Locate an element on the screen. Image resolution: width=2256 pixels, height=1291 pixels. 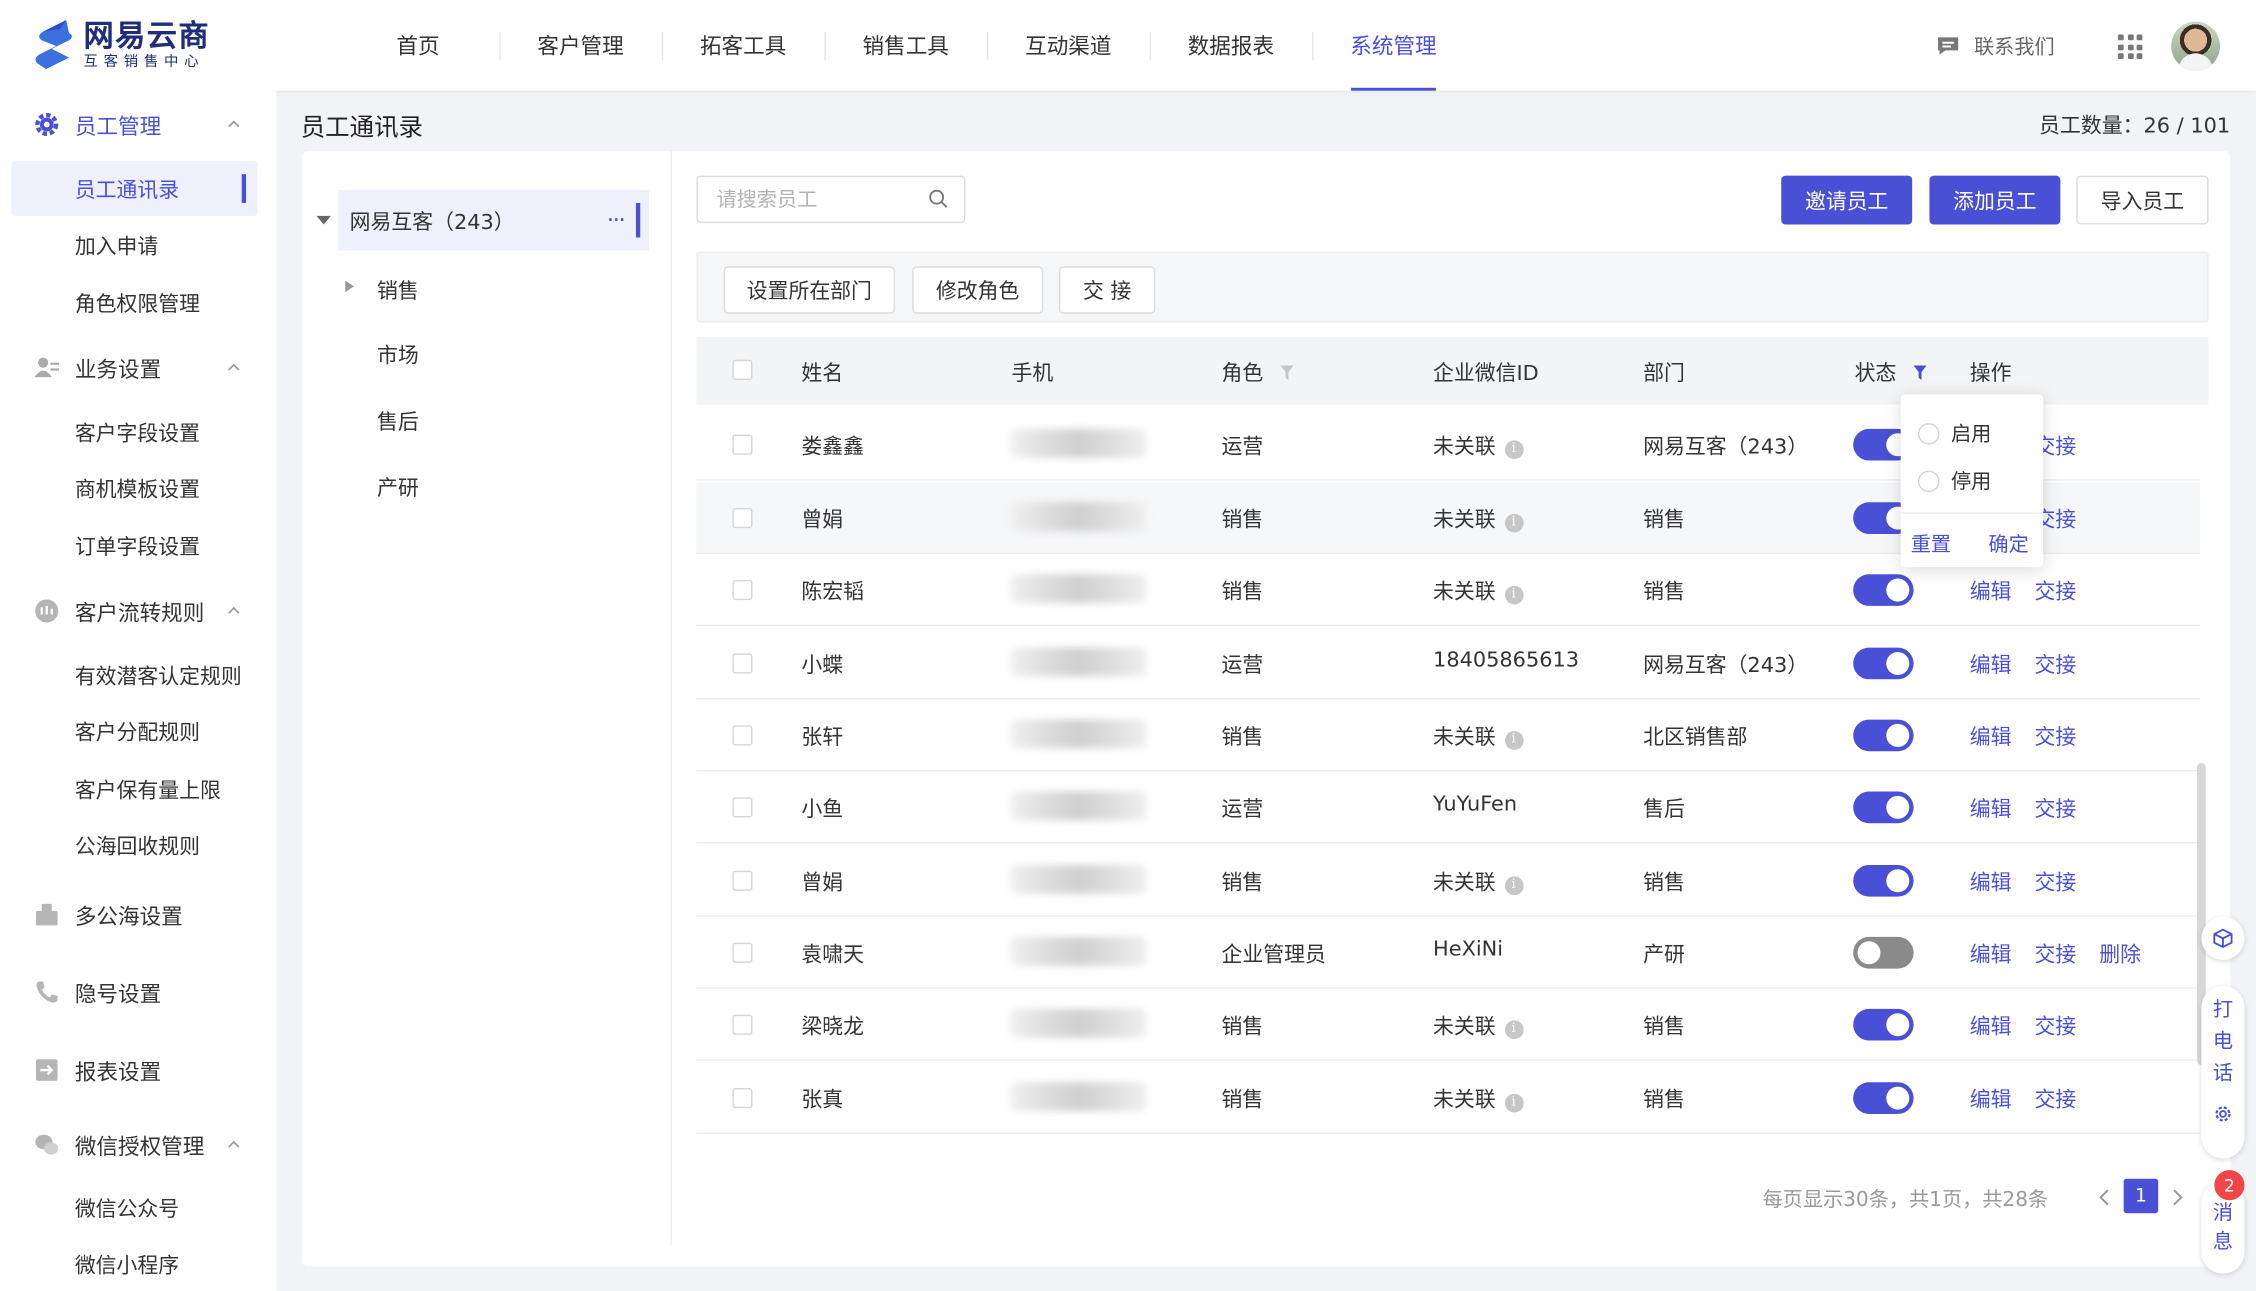
filter-confirm-button: 确定 is located at coordinates (2008, 544).